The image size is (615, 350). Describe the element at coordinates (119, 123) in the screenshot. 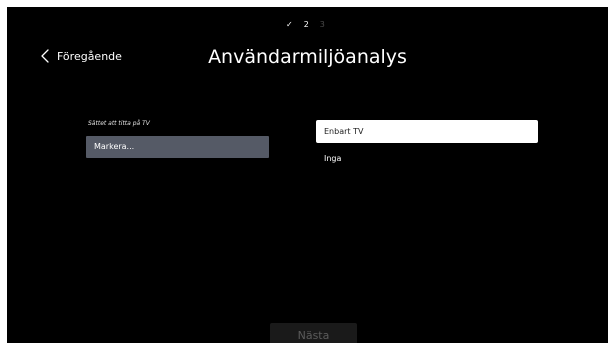

I see `viewing-method-label: Sättet att titta på TV` at that location.